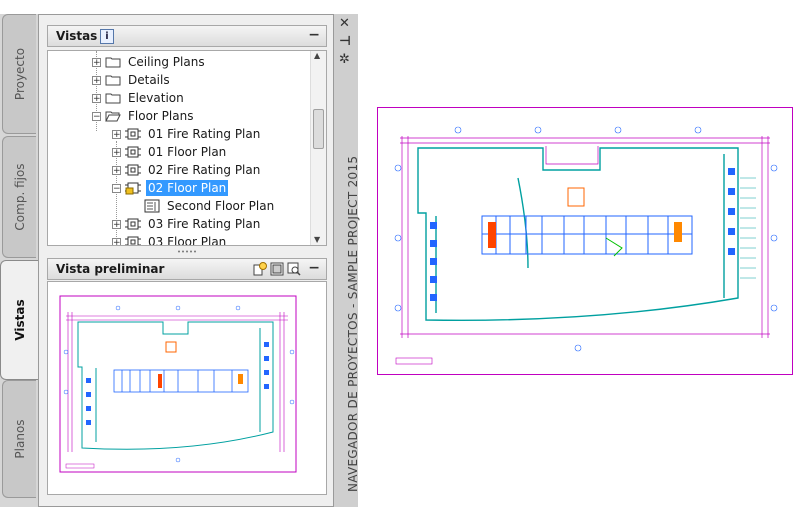  Describe the element at coordinates (166, 62) in the screenshot. I see `tree-node-label: Ceiling Plans` at that location.